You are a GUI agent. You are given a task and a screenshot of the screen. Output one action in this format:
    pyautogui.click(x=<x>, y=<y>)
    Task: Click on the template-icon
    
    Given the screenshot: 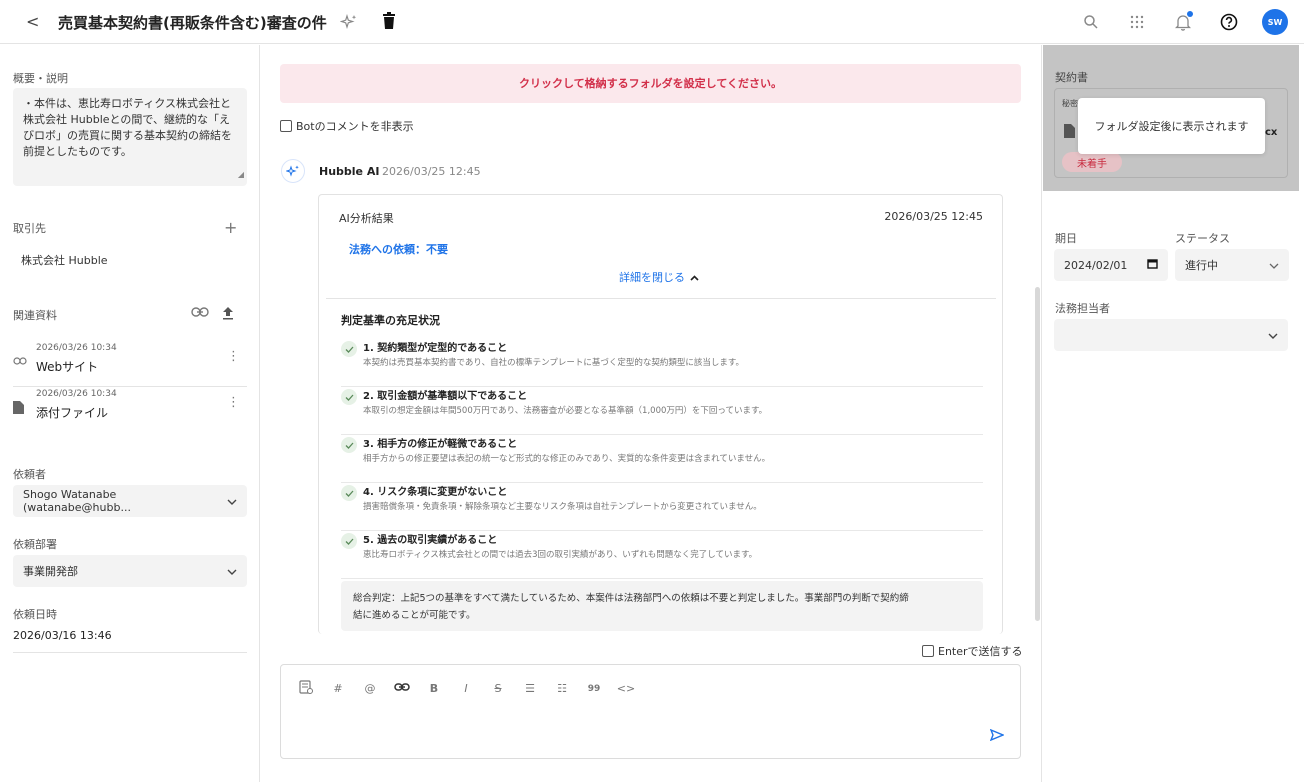 What is the action you would take?
    pyautogui.click(x=306, y=688)
    